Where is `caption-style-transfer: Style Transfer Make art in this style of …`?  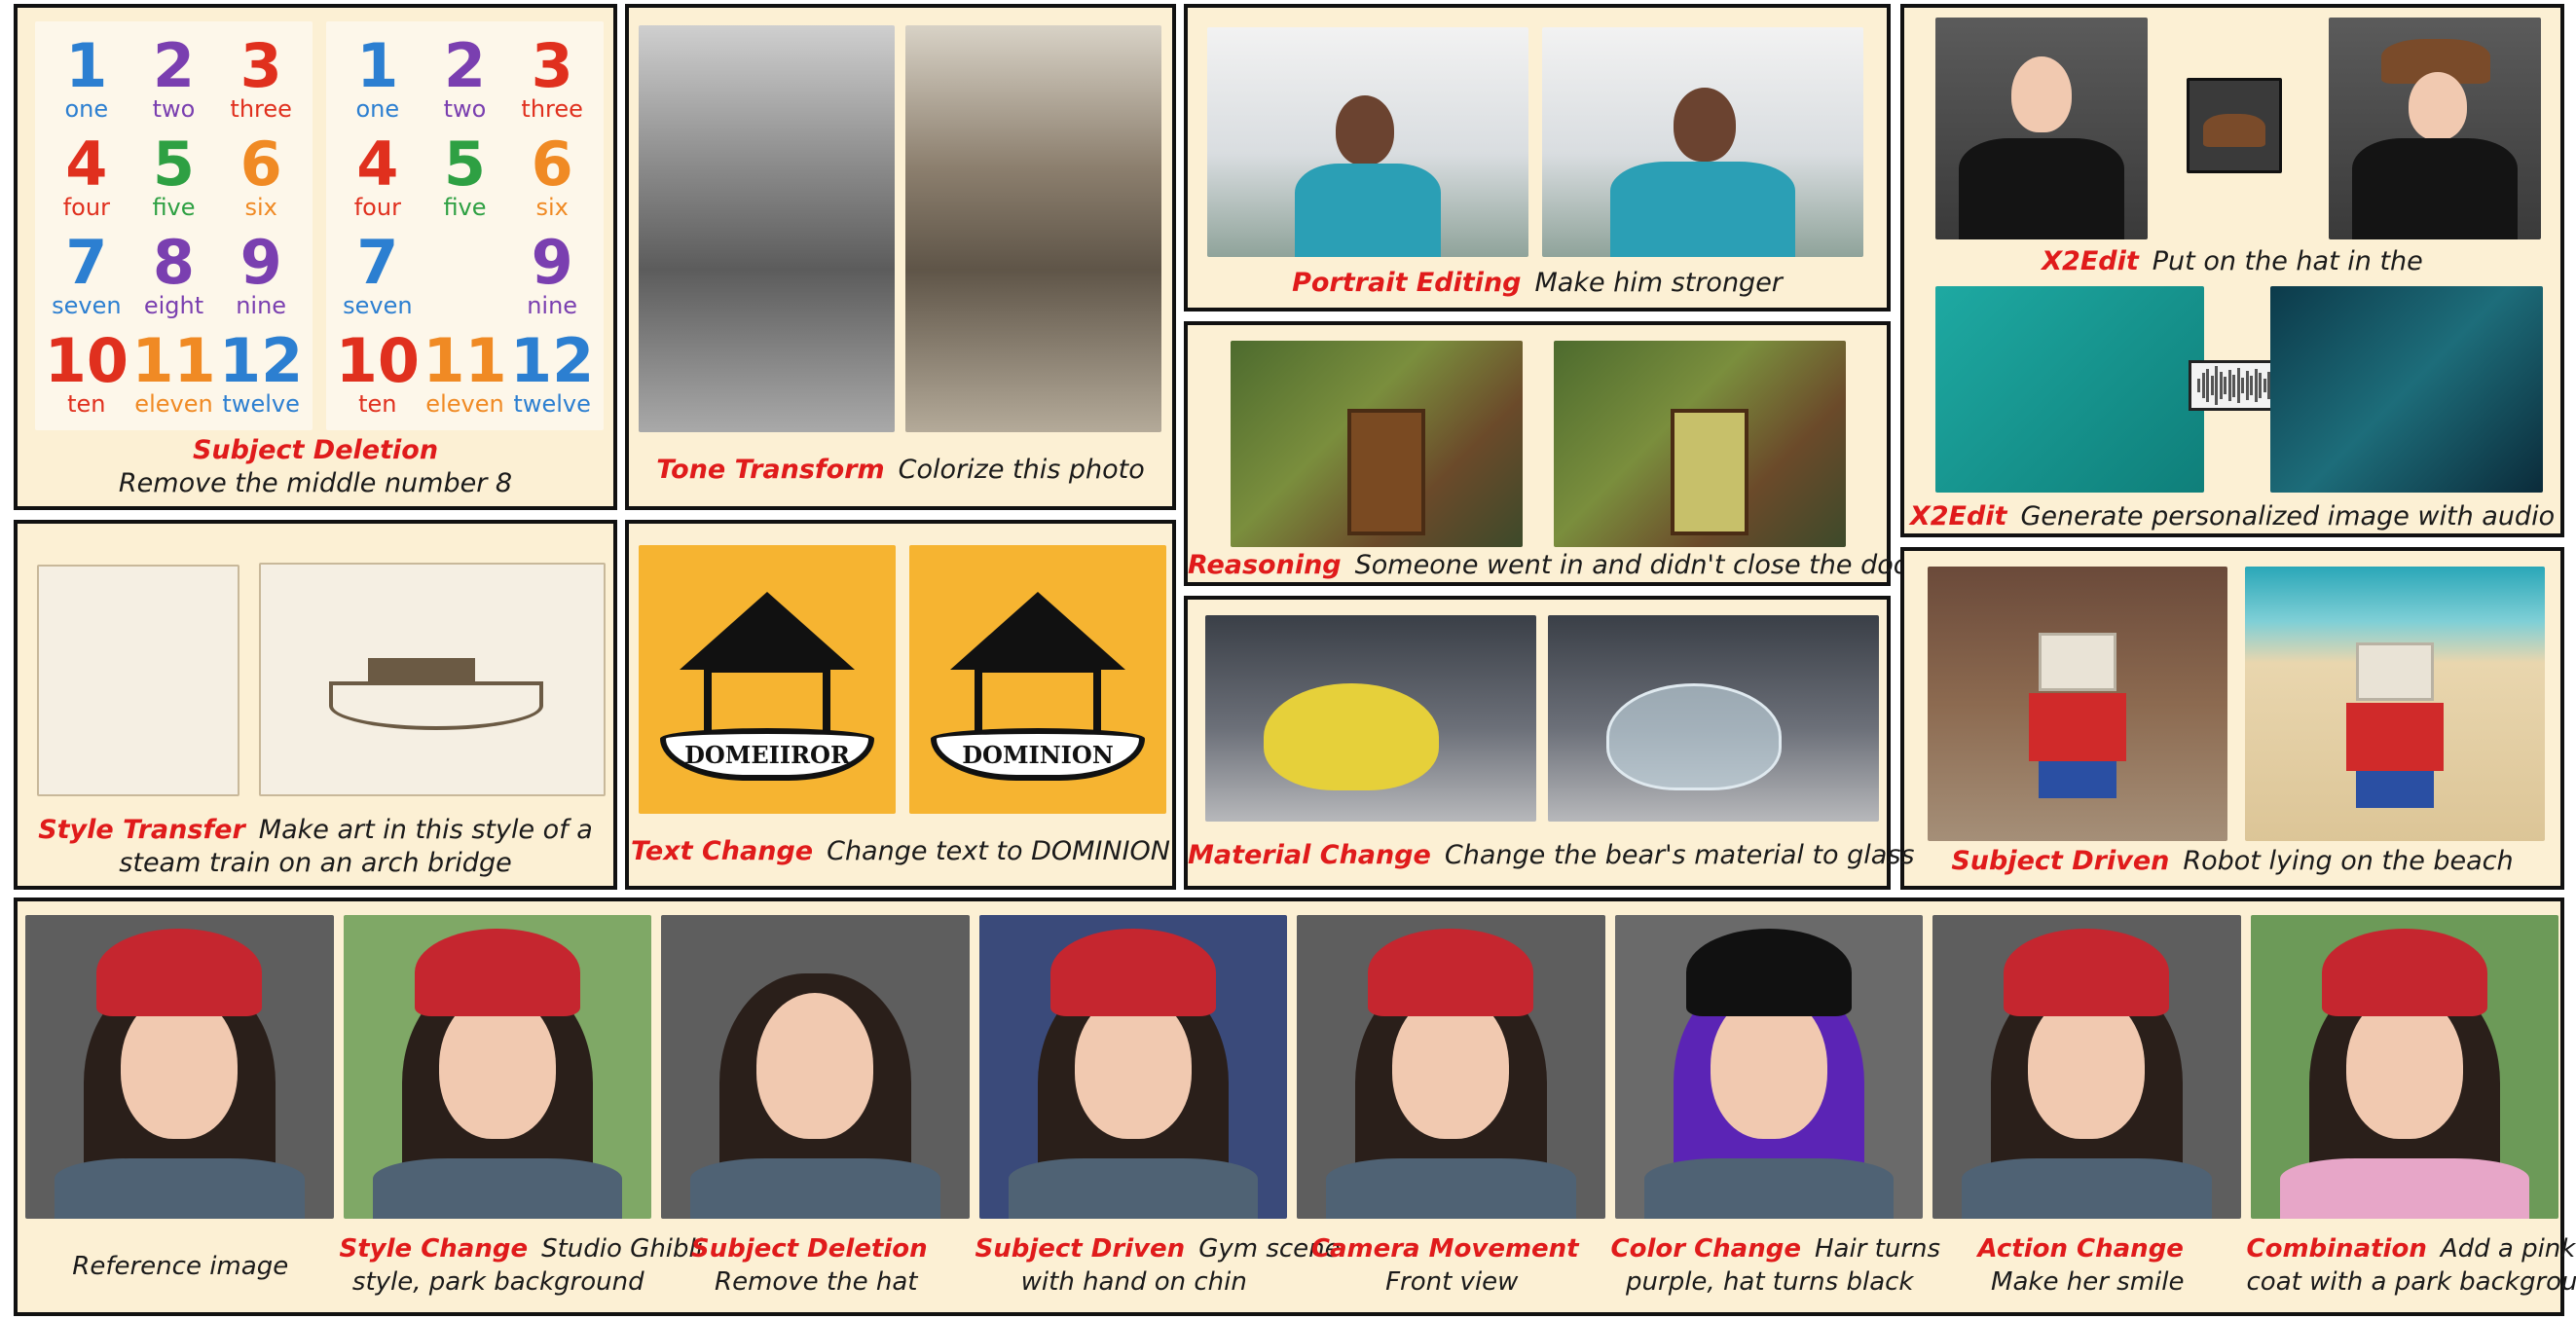 caption-style-transfer: Style Transfer Make art in this style of … is located at coordinates (315, 847).